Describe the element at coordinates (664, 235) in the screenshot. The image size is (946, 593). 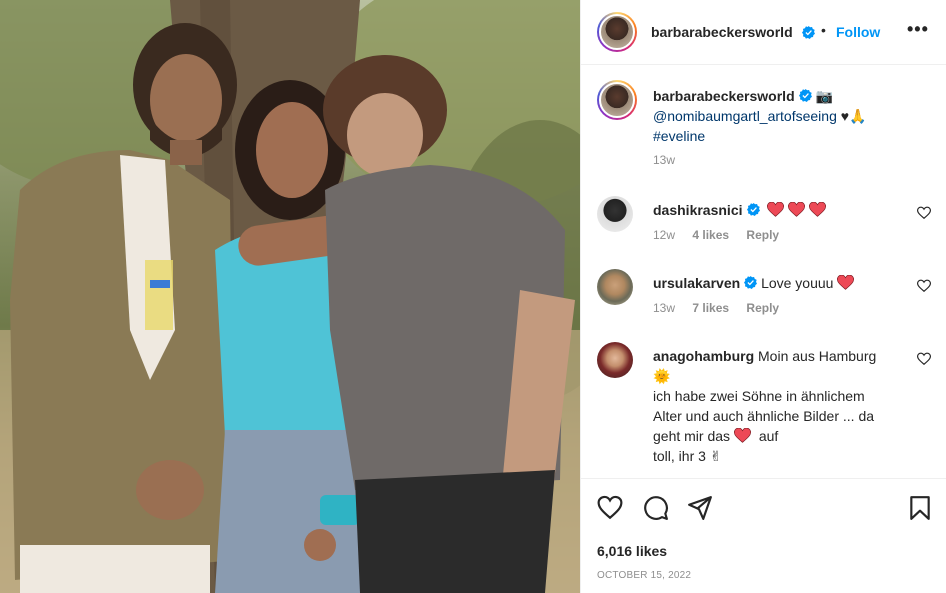
I see `comment-time: 12w` at that location.